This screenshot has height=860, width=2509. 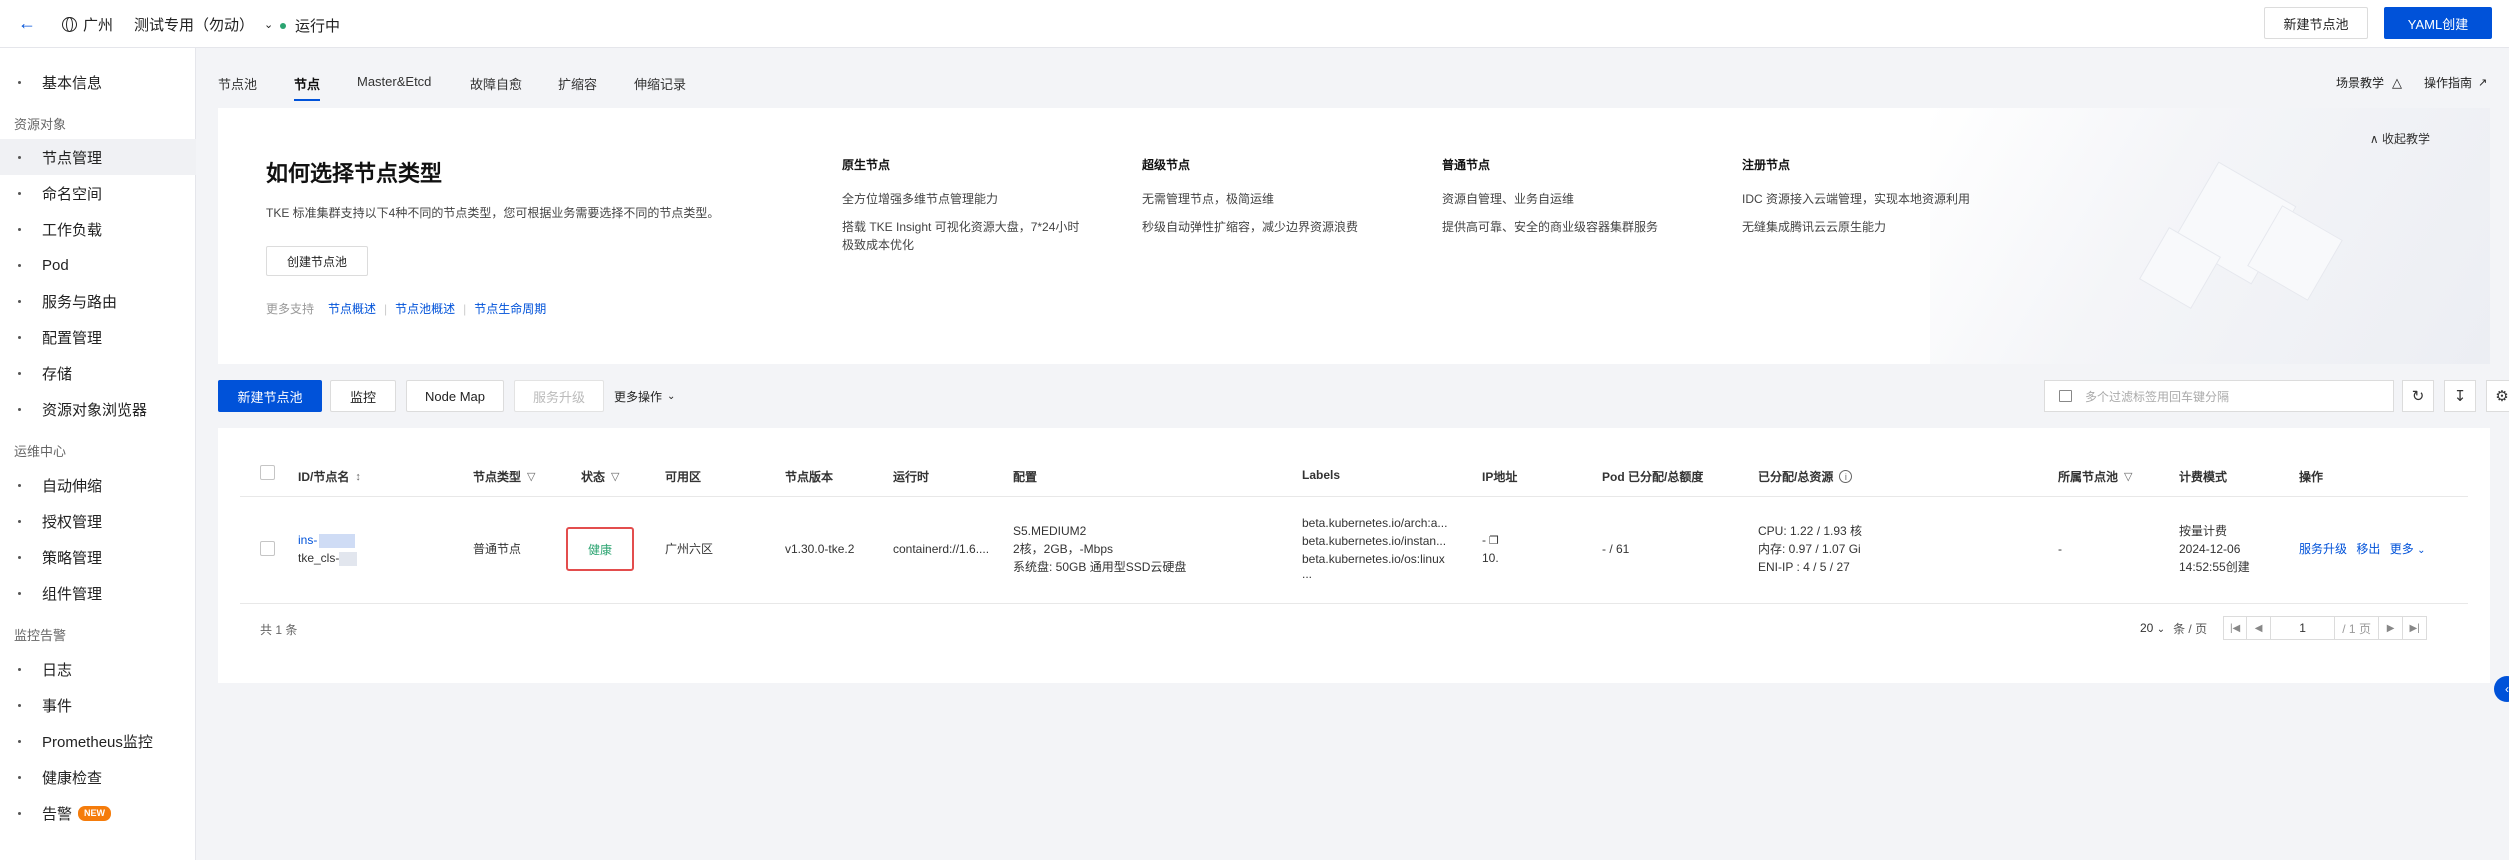 I want to click on node-id-link: ins-, so click(x=327, y=540).